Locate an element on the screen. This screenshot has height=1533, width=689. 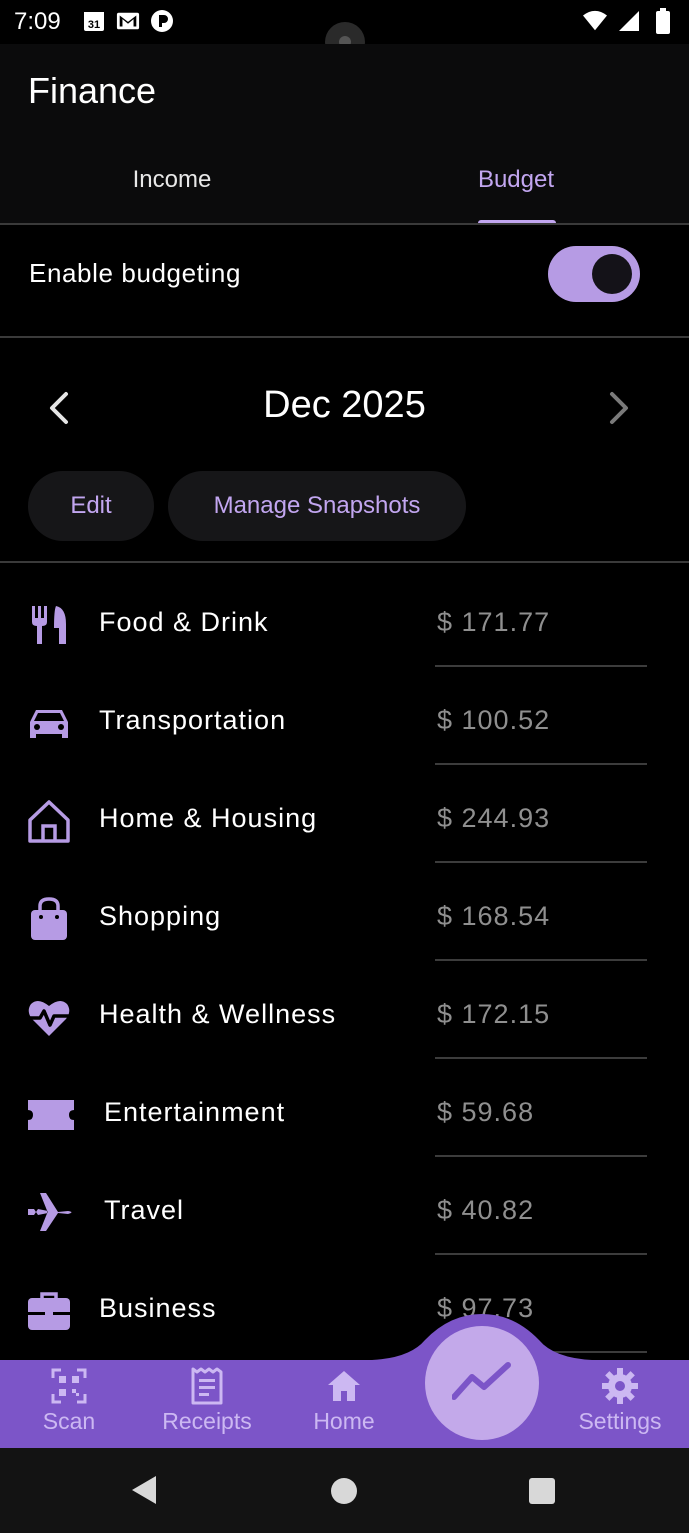
qr-code-icon is located at coordinates (69, 1386).